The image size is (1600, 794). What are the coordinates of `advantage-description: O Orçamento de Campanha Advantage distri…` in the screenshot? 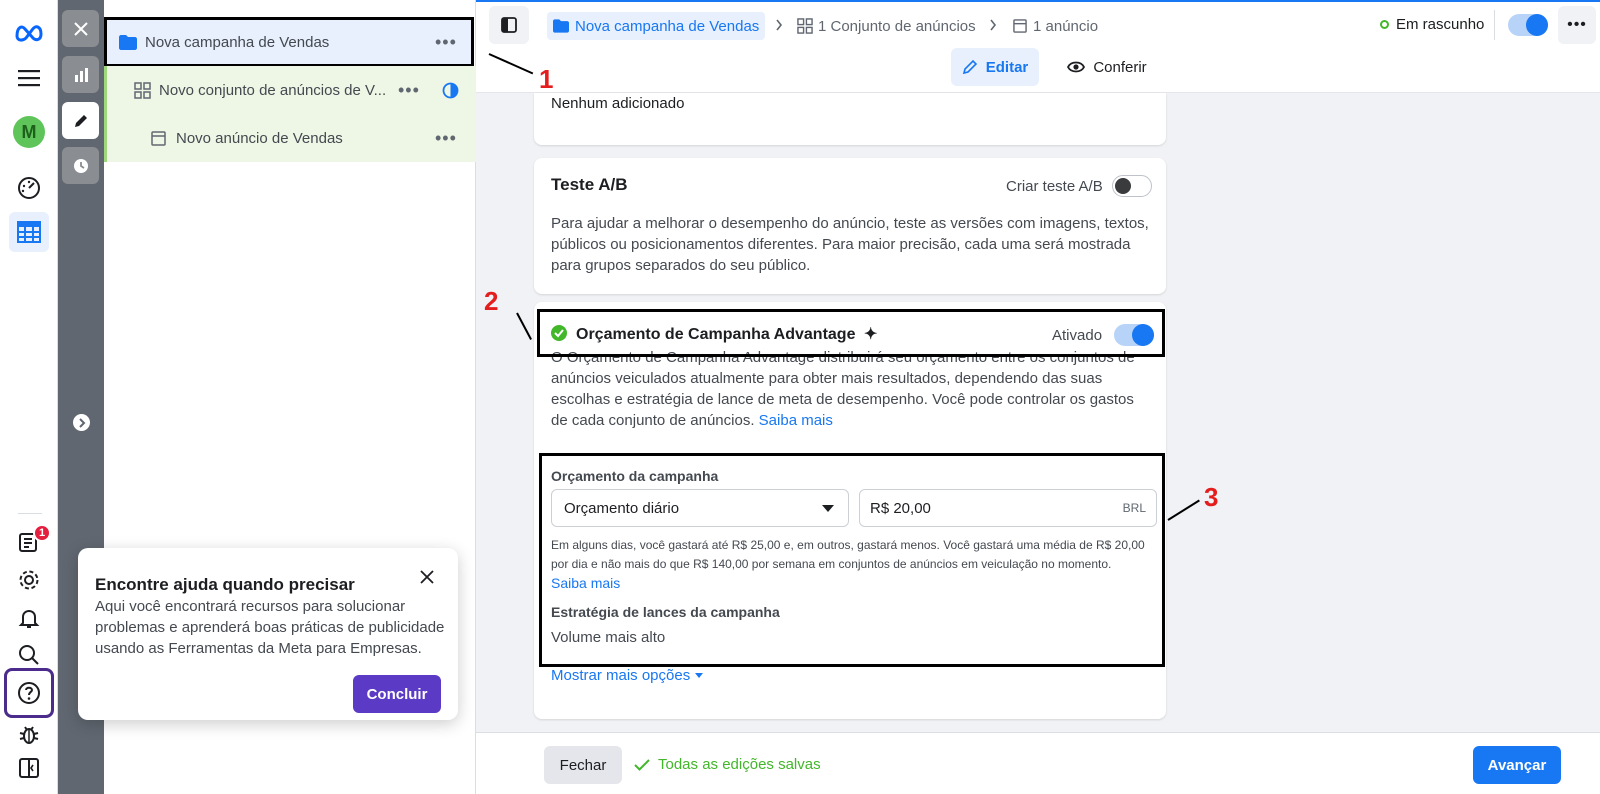 It's located at (851, 389).